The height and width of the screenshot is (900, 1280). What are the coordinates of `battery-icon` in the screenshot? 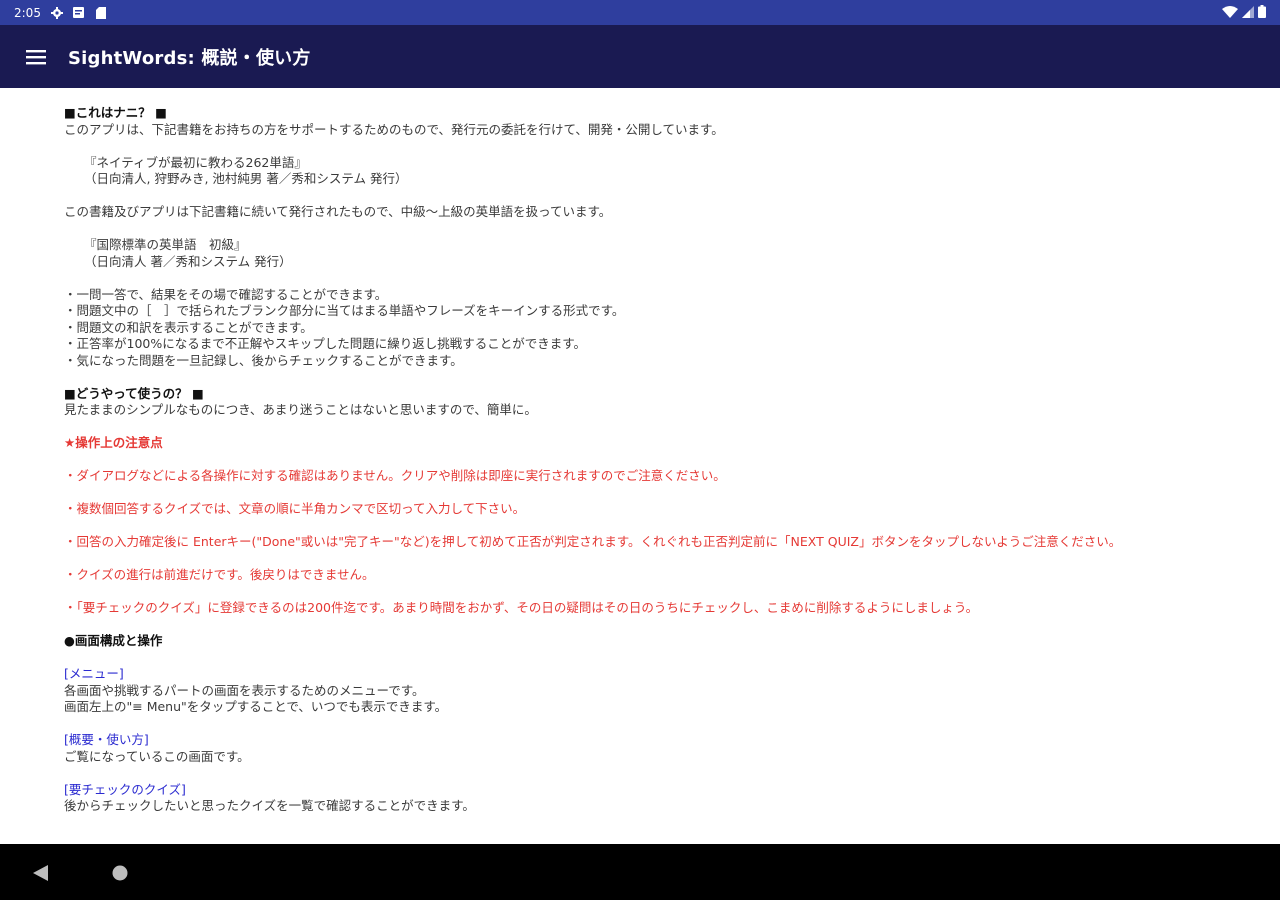 It's located at (1262, 12).